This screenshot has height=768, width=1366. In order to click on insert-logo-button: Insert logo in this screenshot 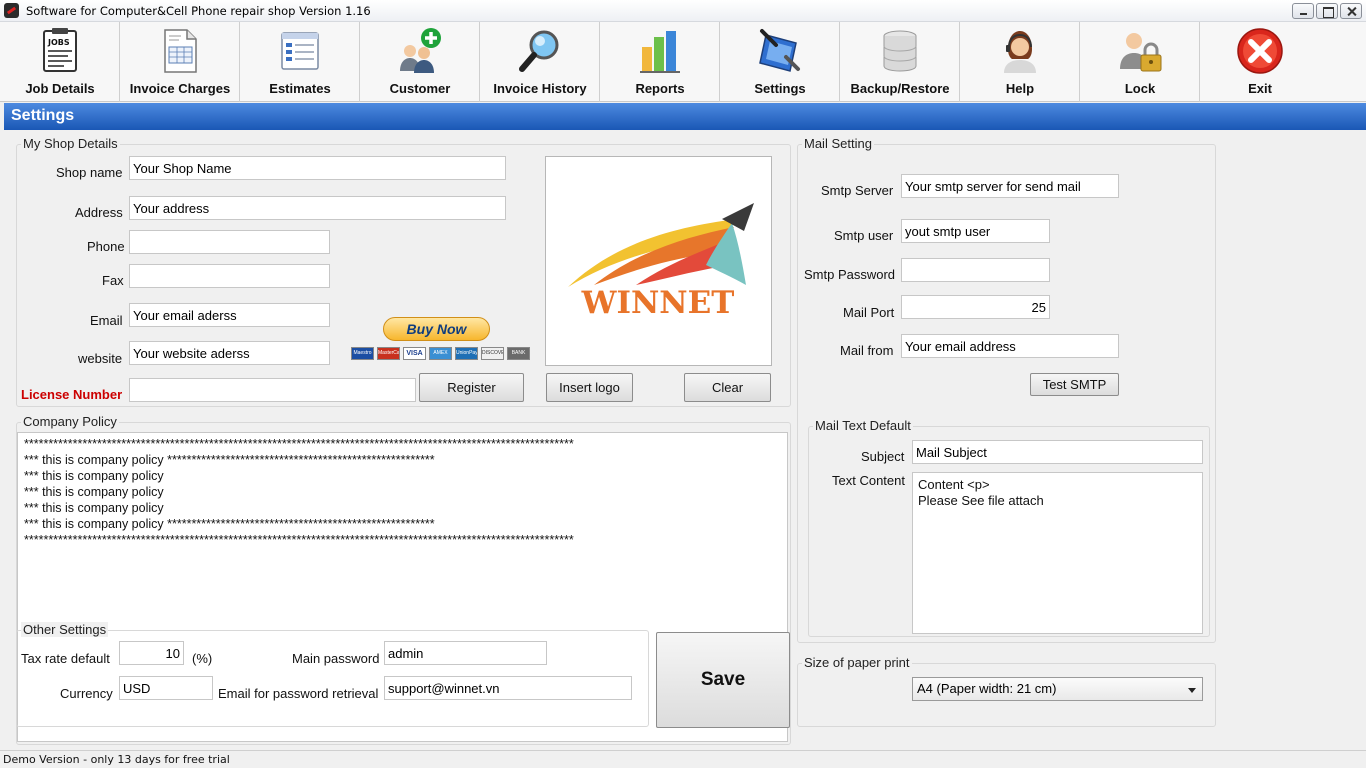, I will do `click(589, 387)`.